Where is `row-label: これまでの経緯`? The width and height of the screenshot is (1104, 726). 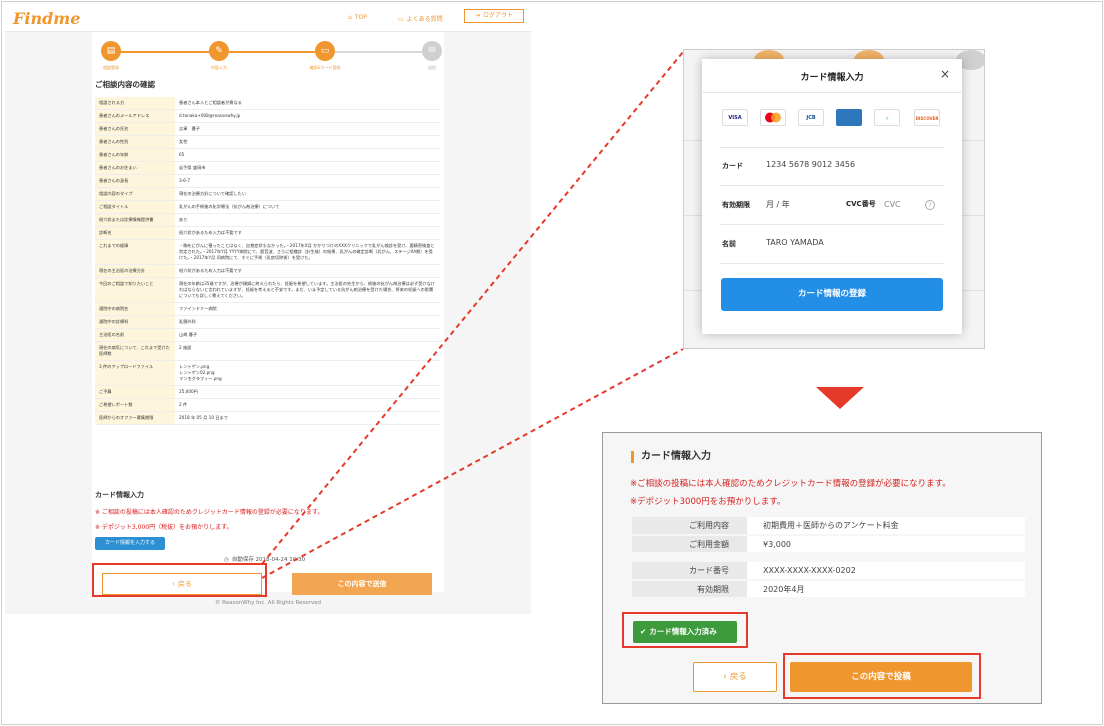
row-label: これまでの経緯 is located at coordinates (135, 252).